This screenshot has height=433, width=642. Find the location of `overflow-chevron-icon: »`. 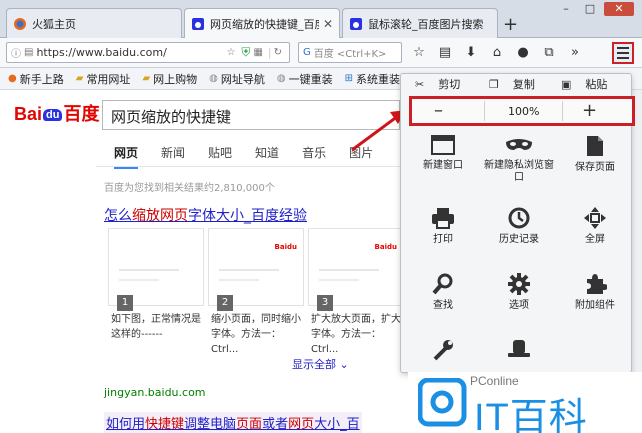

overflow-chevron-icon: » is located at coordinates (575, 52).